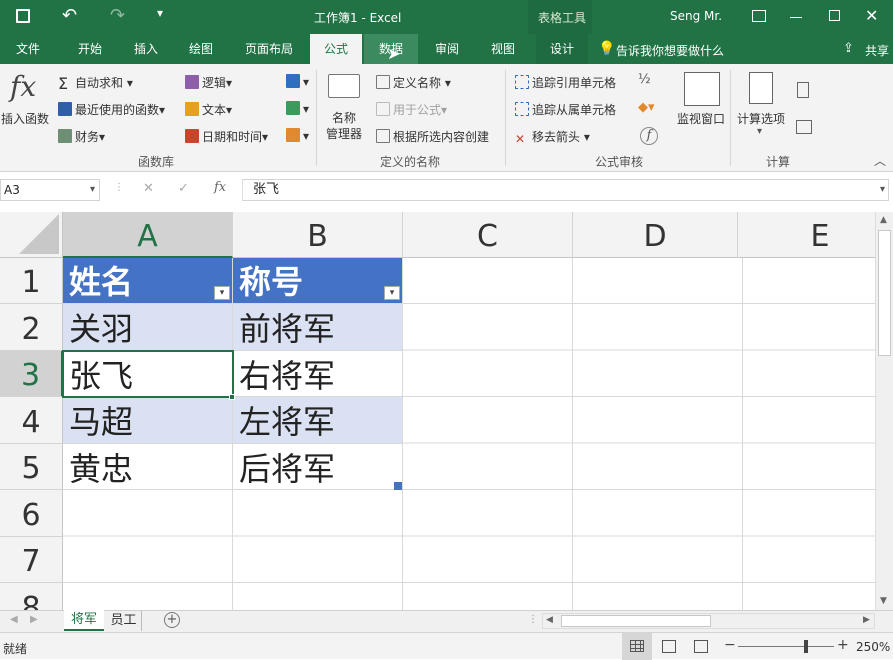 The image size is (893, 660). I want to click on create-from-selection-button: 根据所选内容创建, so click(432, 136).